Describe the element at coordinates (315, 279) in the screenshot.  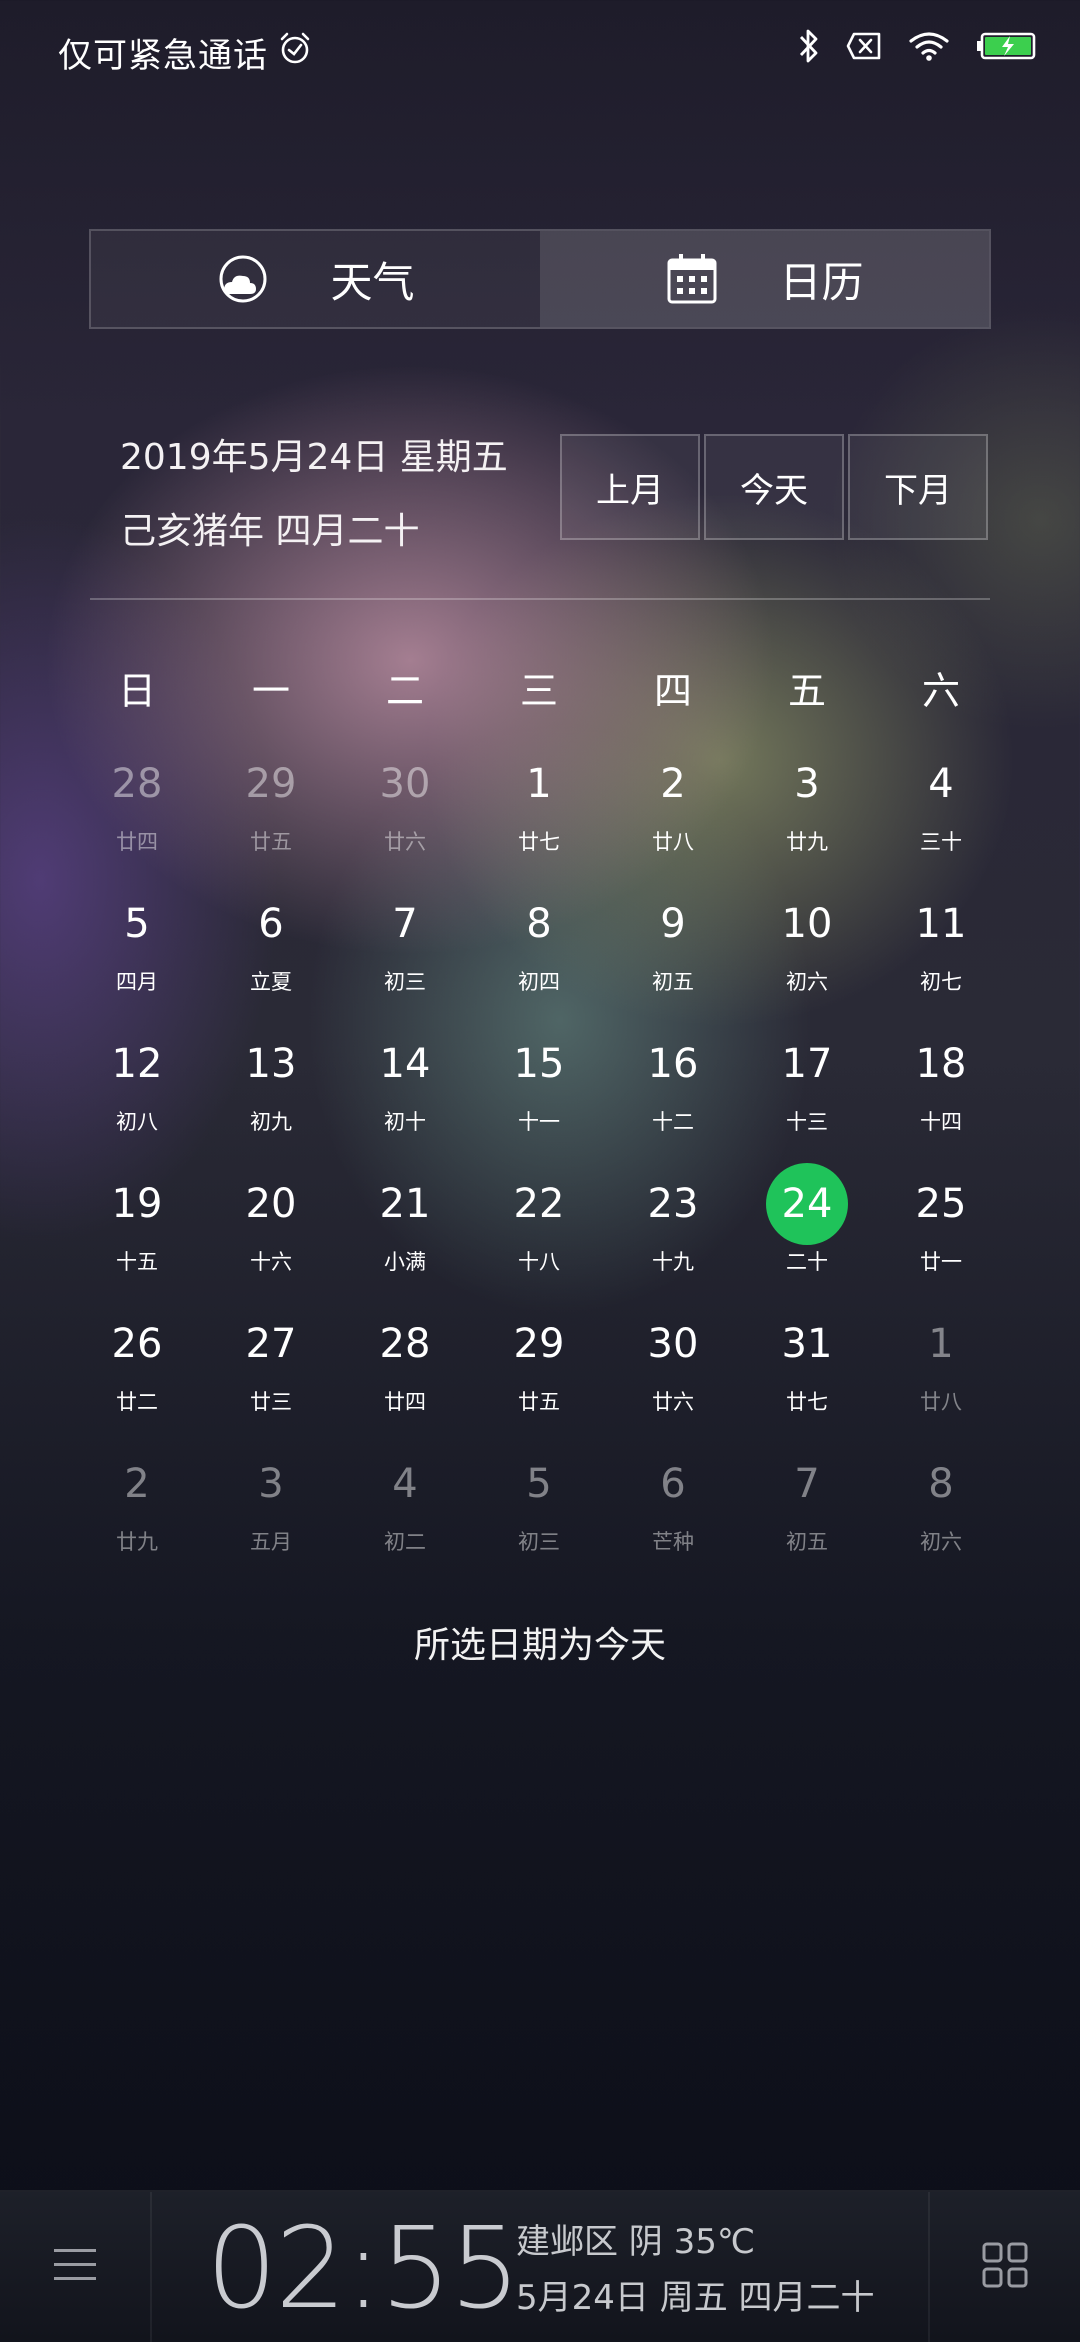
I see `tab-weather: 天气` at that location.